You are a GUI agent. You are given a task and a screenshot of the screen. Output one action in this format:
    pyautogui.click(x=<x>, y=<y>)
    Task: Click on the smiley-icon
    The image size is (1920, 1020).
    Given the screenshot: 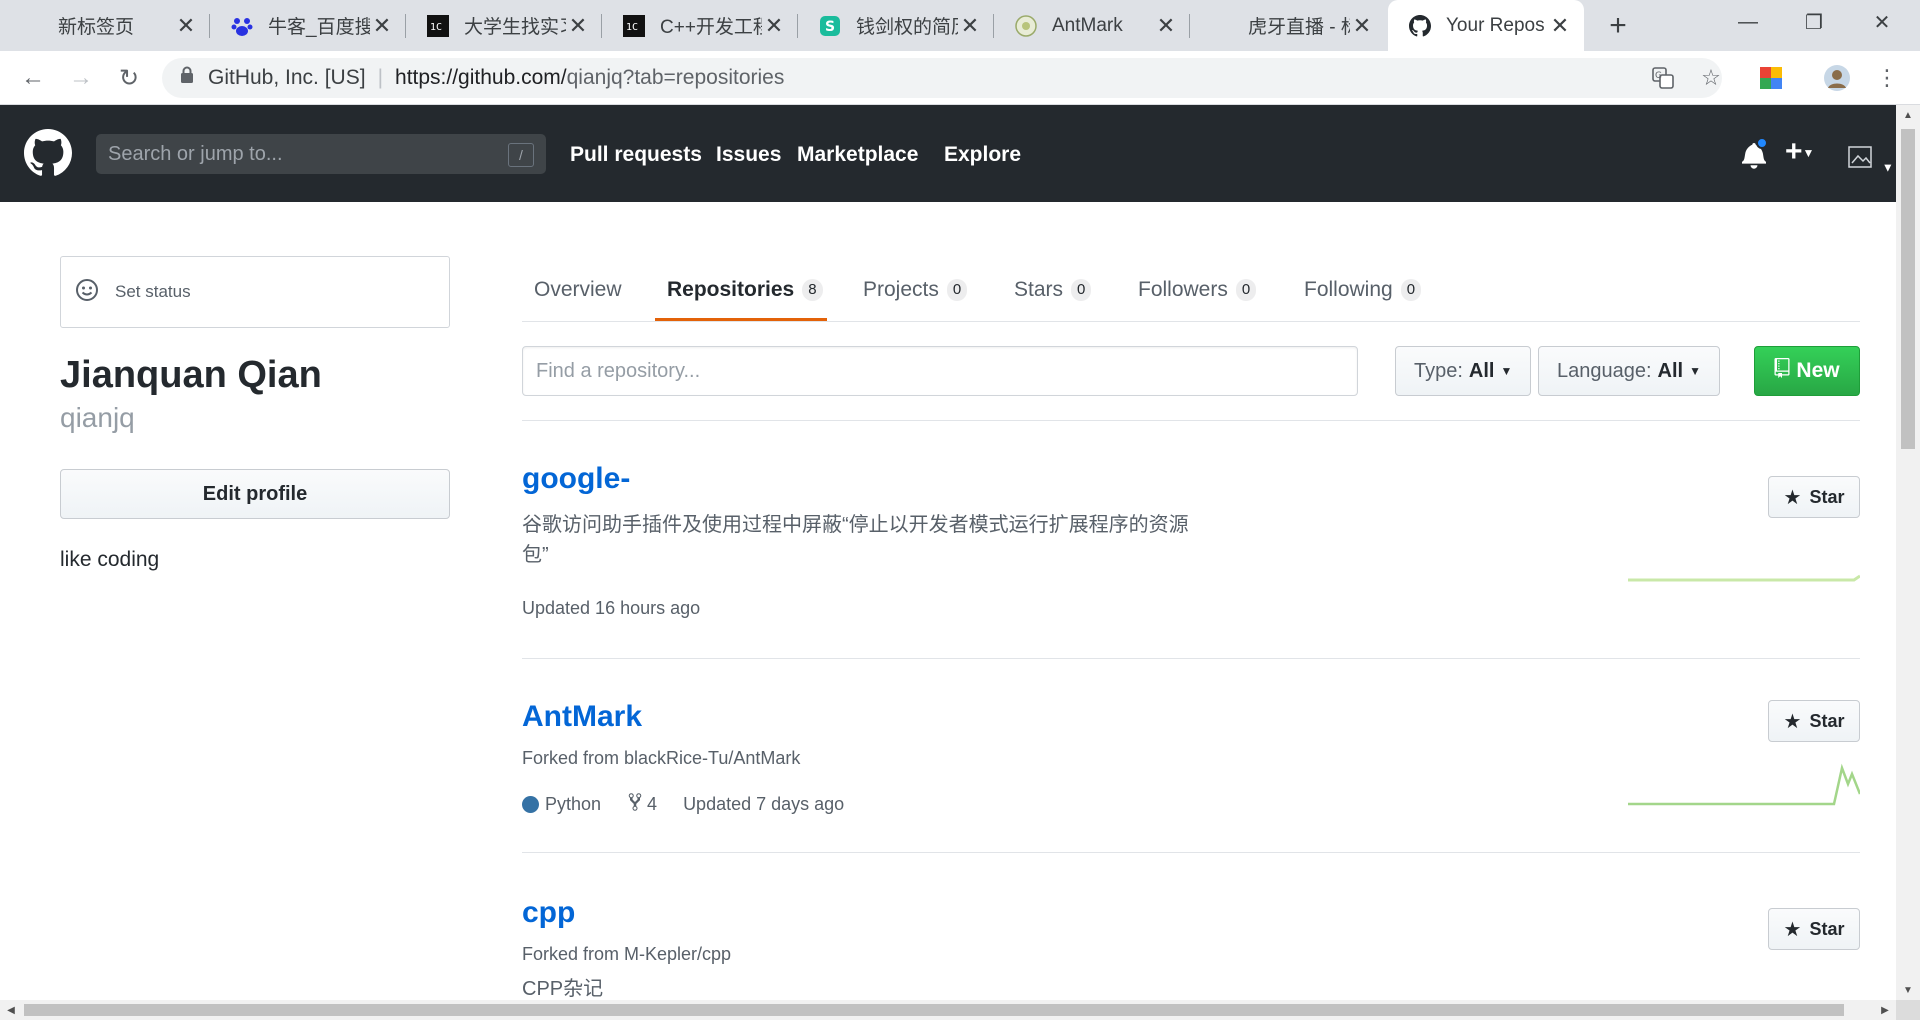 What is the action you would take?
    pyautogui.click(x=87, y=292)
    